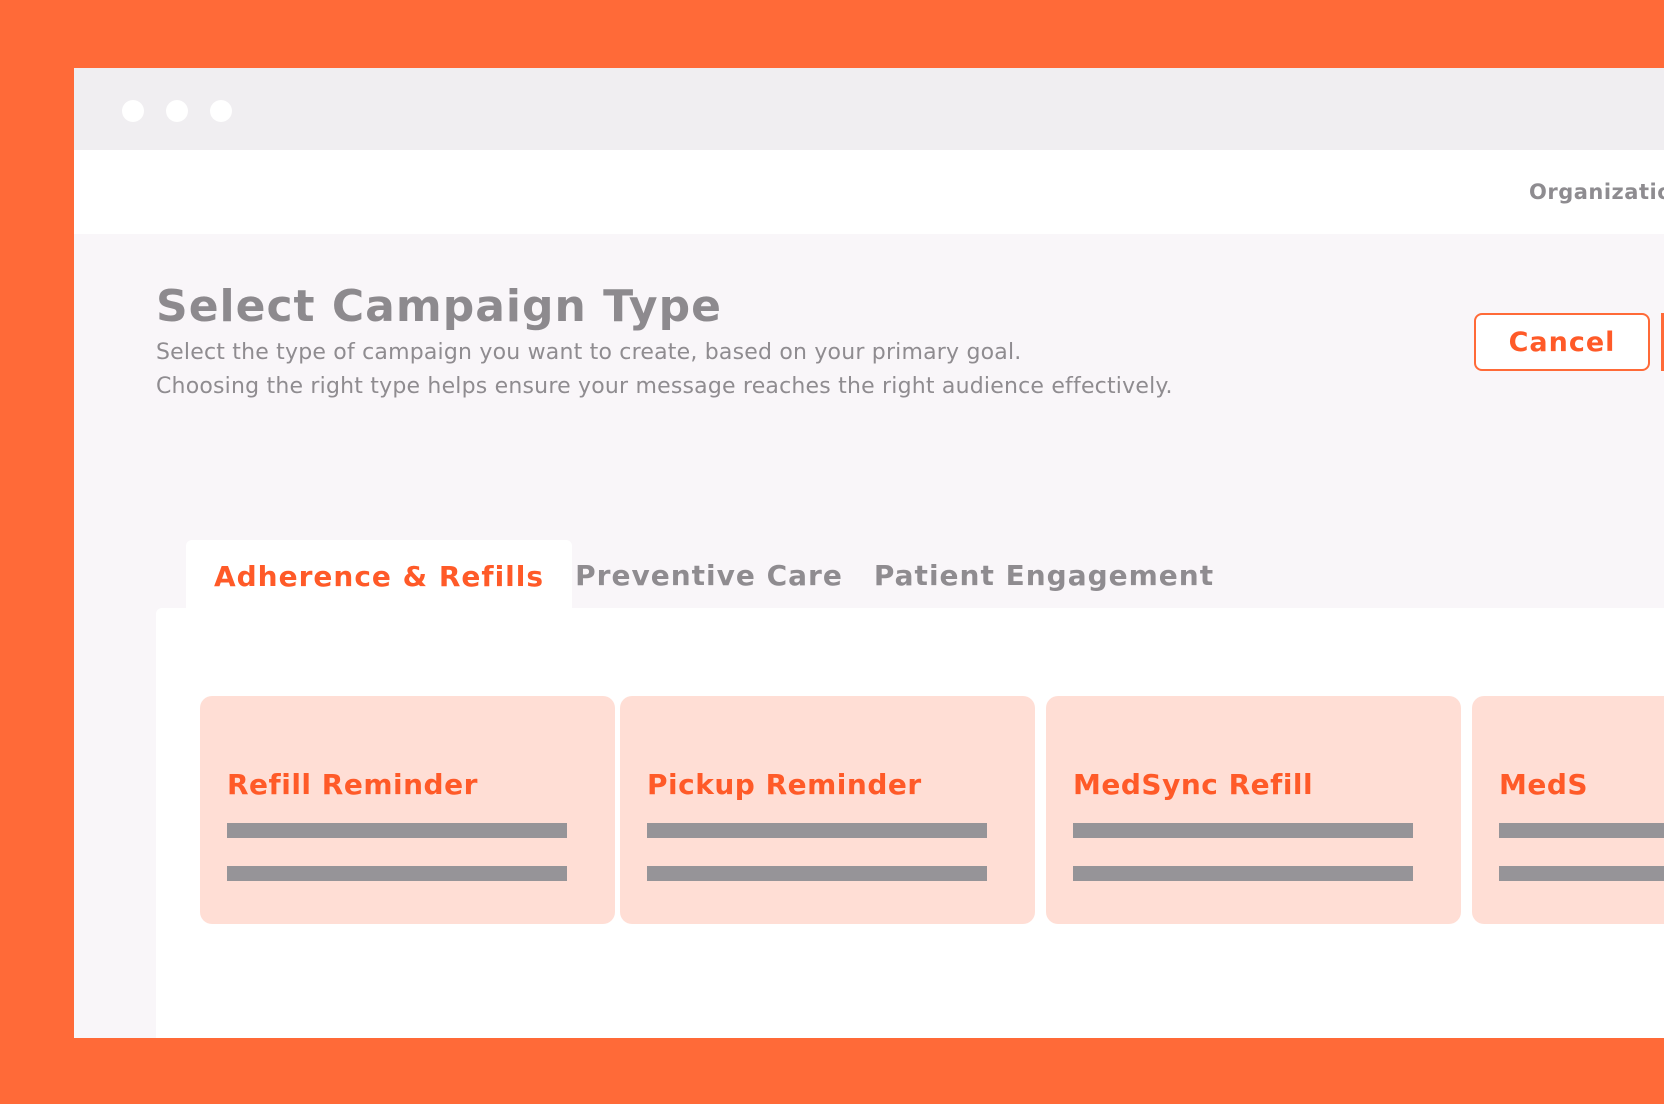  I want to click on cancel-button: Cancel, so click(1562, 342).